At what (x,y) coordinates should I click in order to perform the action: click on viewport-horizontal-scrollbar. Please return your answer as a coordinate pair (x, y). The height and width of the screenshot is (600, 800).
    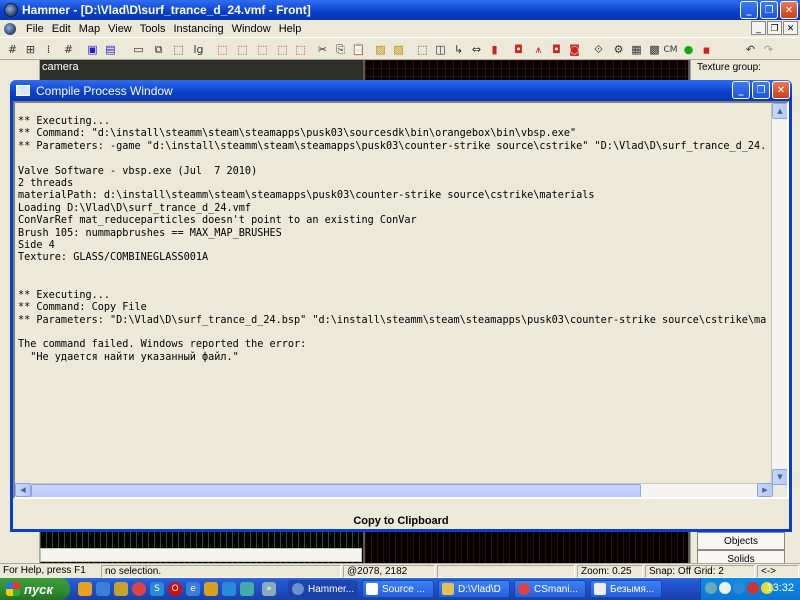
    Looking at the image, I should click on (201, 555).